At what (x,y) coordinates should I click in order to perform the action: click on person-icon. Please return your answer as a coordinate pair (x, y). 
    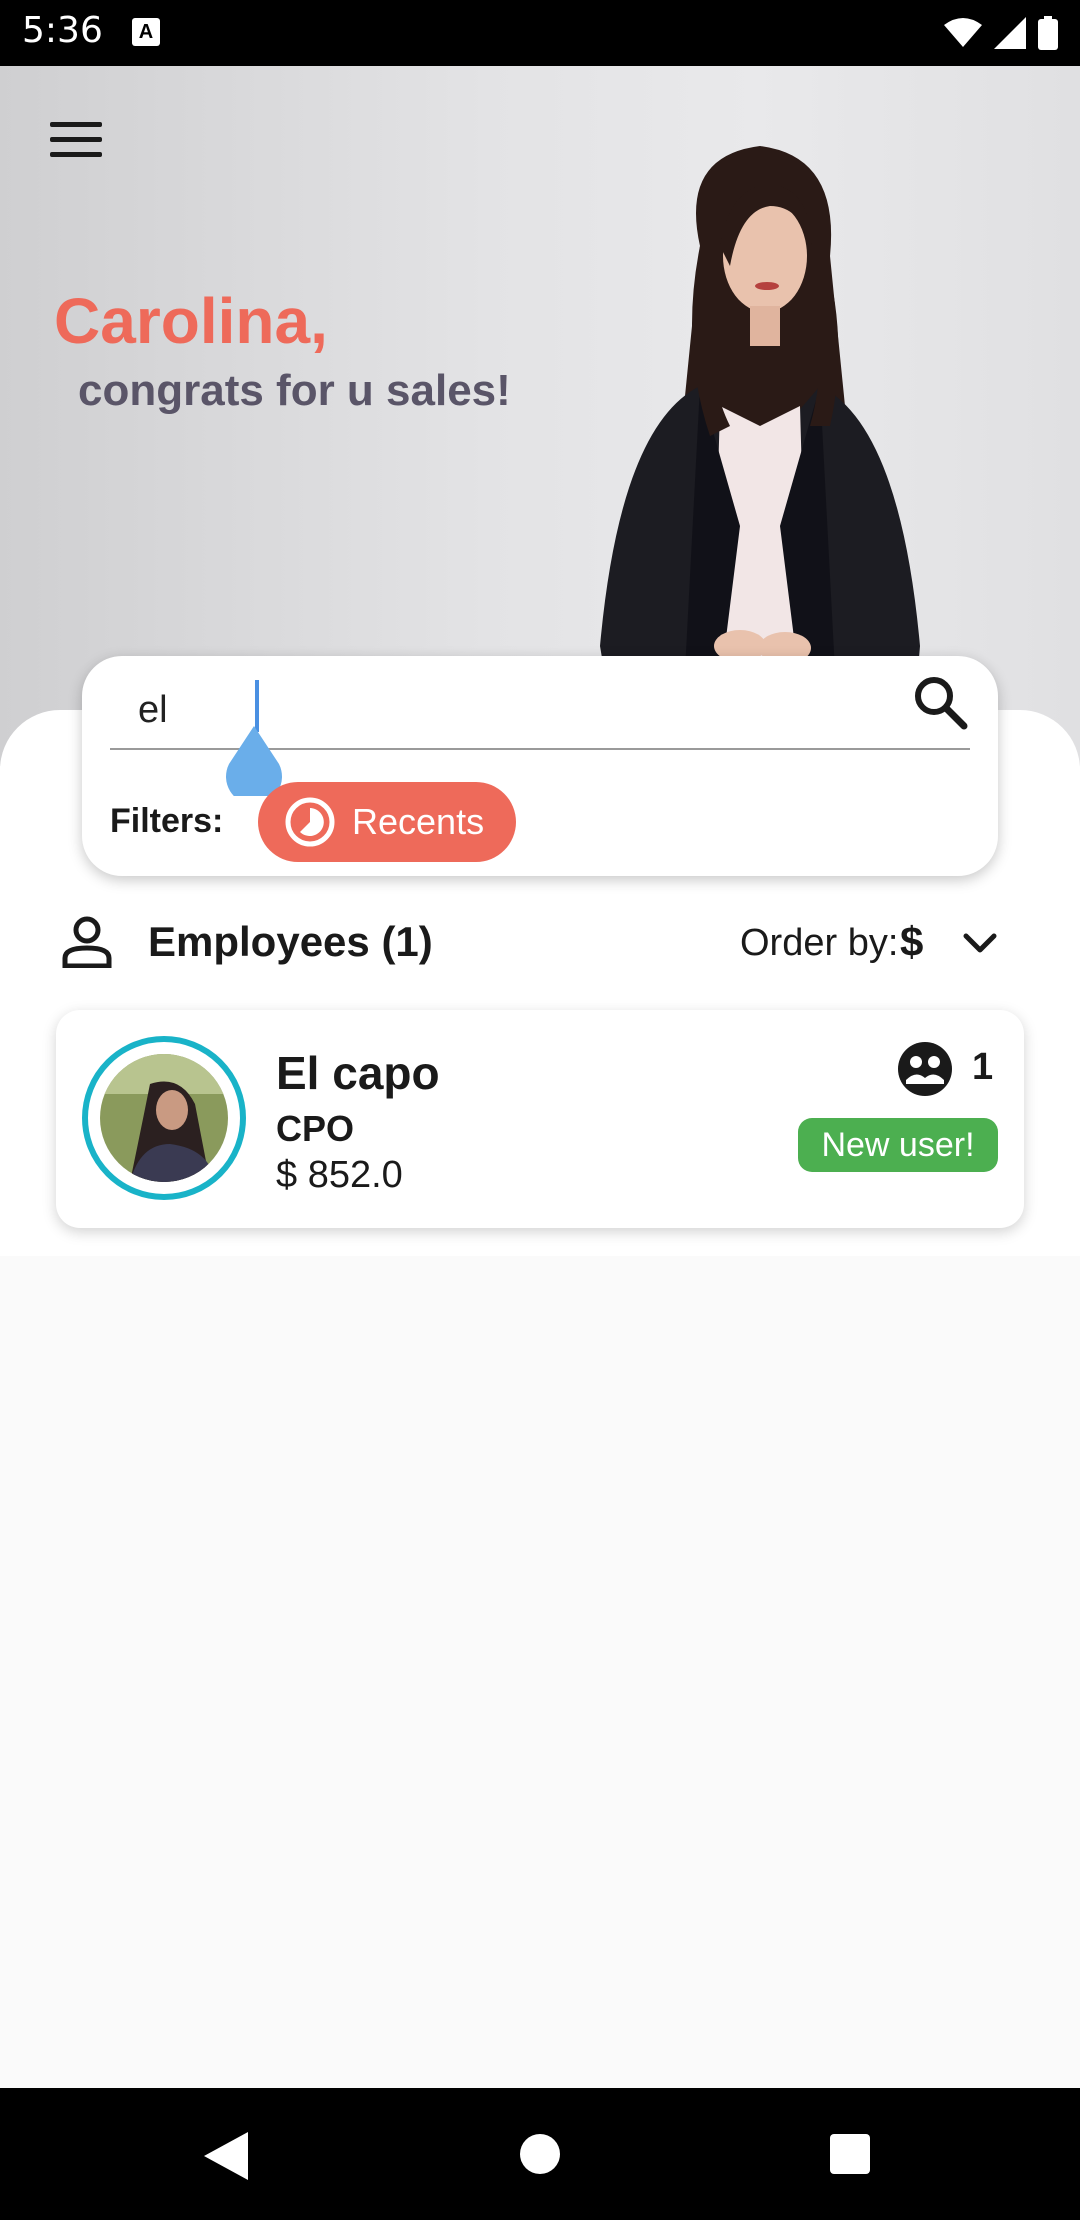
    Looking at the image, I should click on (87, 942).